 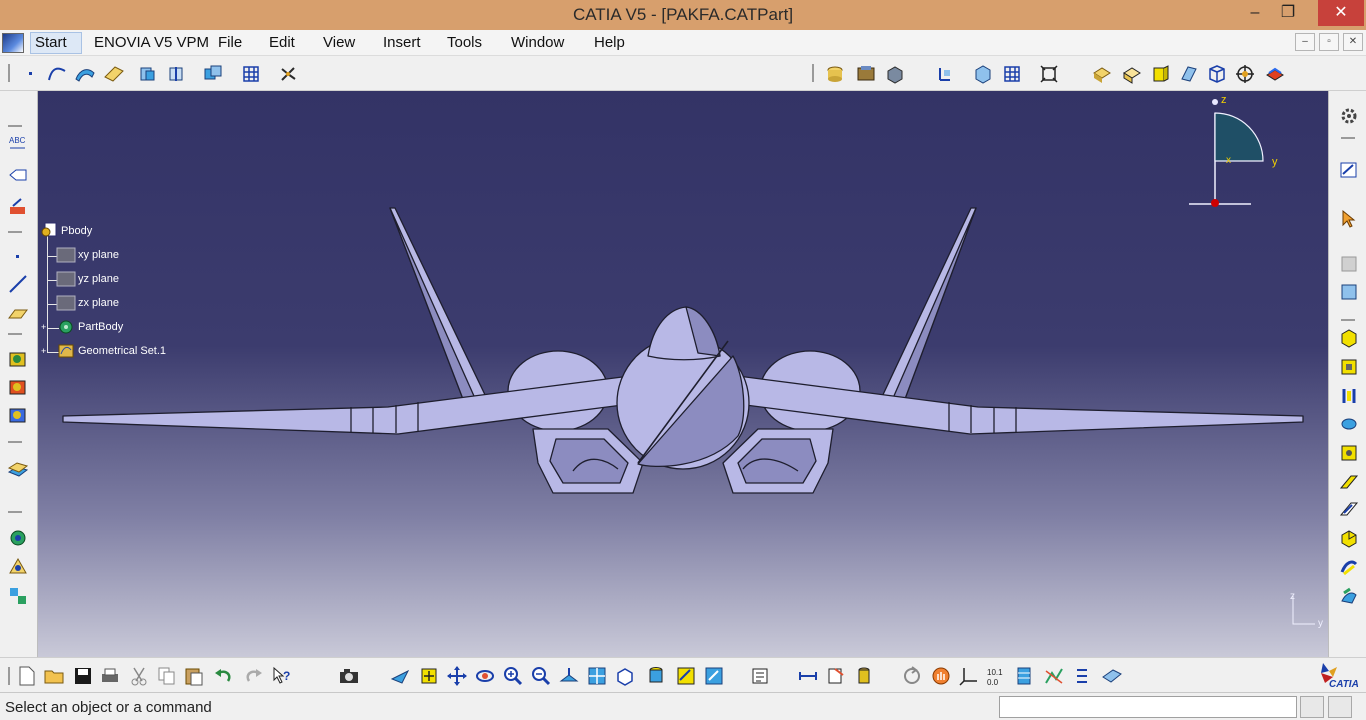 I want to click on text-annotation-icon: ABC, so click(x=18, y=144).